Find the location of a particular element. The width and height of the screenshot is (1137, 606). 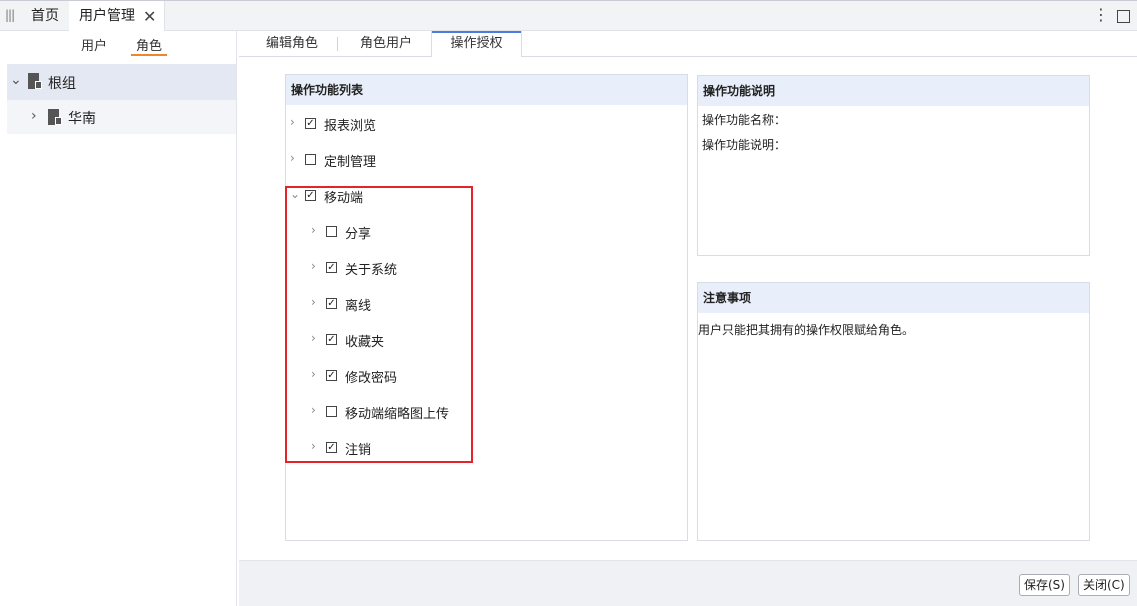

tab-edit-role: 编辑角色 is located at coordinates (292, 44).